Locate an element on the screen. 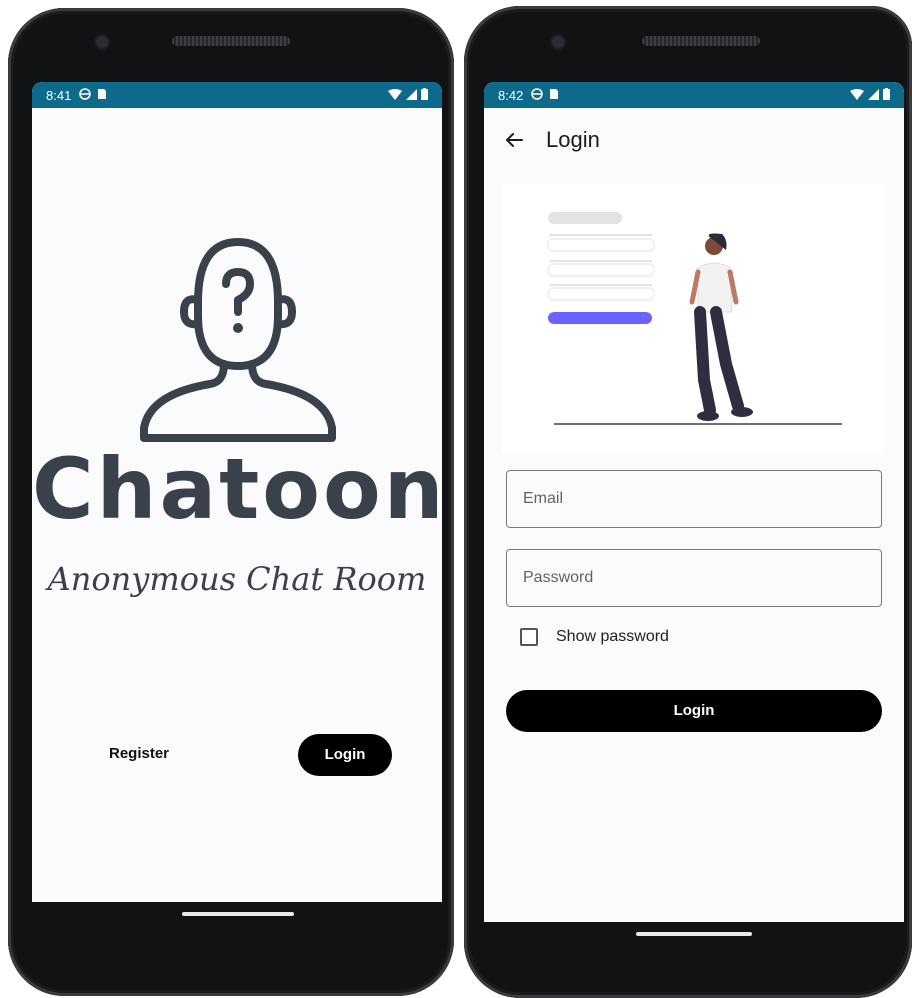  woman-standing-beside-login-form-illustration is located at coordinates (693, 319).